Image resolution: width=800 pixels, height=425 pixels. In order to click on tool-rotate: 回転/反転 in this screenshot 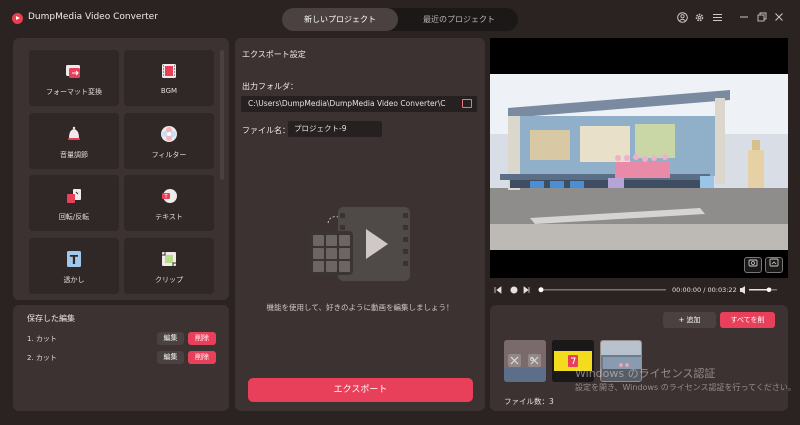, I will do `click(74, 203)`.